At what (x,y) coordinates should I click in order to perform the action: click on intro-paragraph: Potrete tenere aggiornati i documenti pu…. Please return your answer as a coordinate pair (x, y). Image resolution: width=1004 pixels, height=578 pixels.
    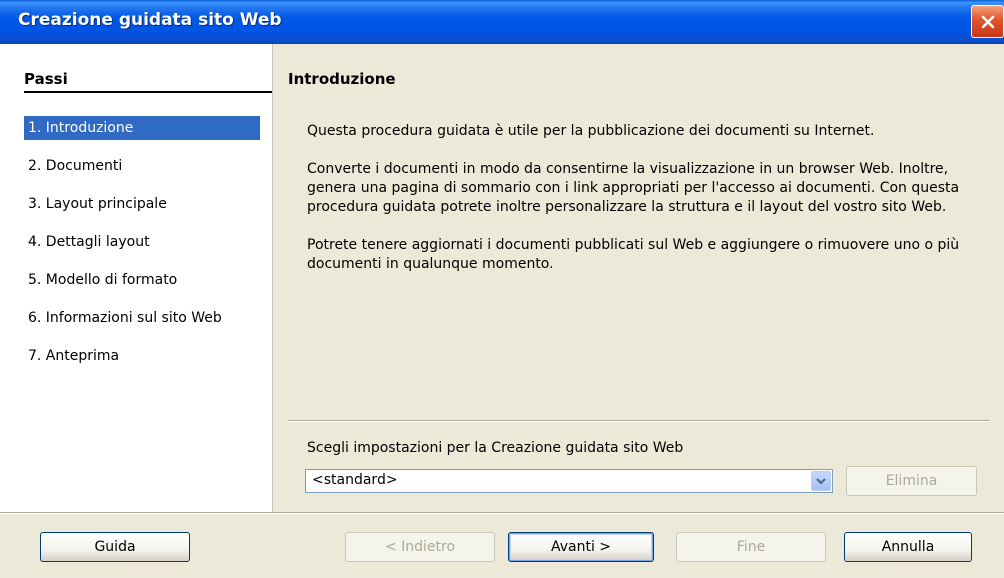
    Looking at the image, I should click on (633, 254).